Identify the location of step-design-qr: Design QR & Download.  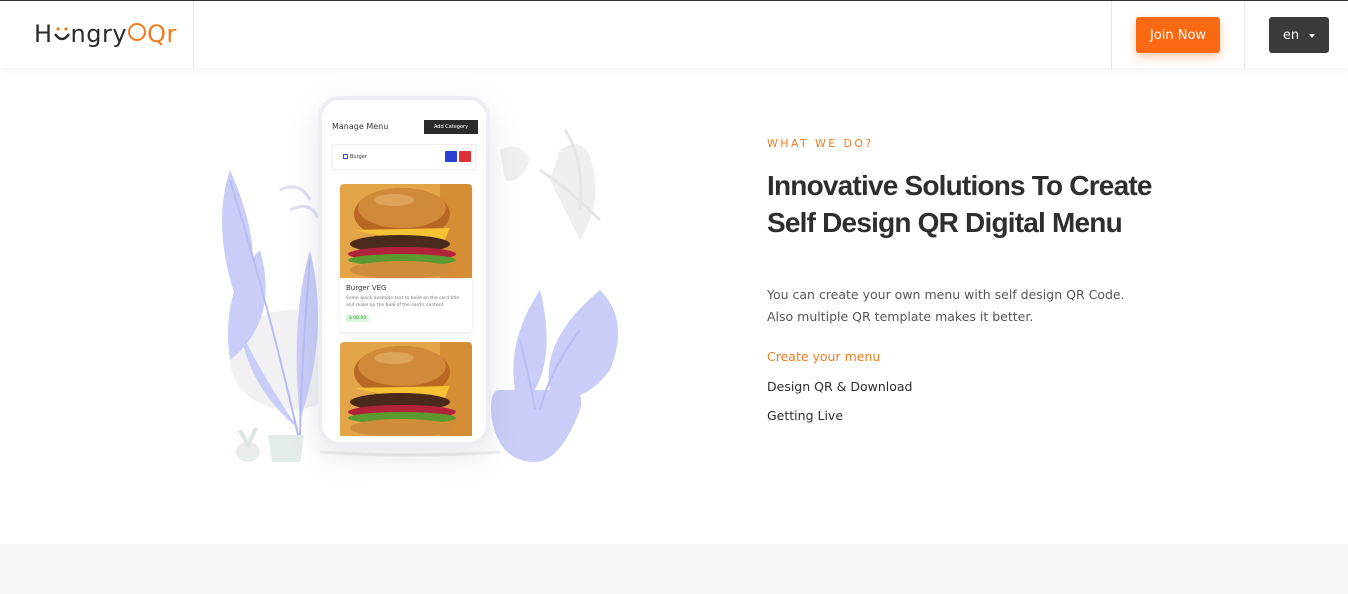
(839, 386).